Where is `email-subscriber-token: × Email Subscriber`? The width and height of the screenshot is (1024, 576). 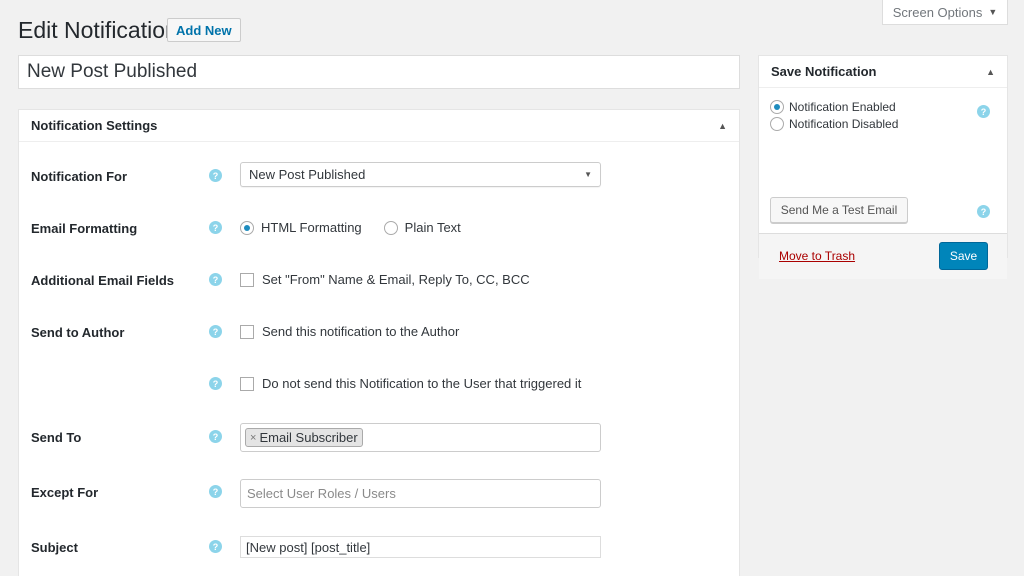 email-subscriber-token: × Email Subscriber is located at coordinates (304, 437).